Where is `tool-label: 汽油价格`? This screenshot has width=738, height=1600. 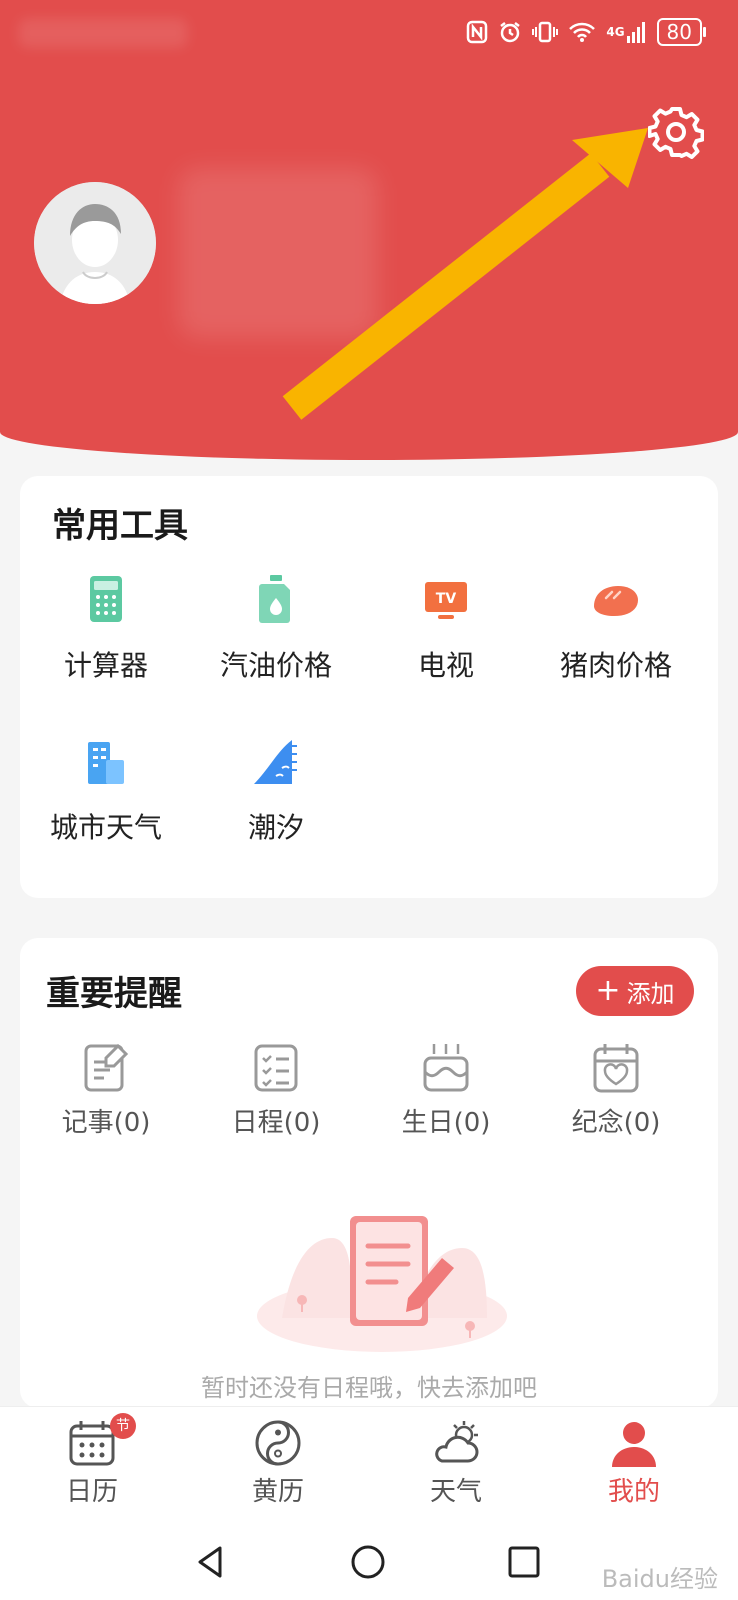 tool-label: 汽油价格 is located at coordinates (275, 665).